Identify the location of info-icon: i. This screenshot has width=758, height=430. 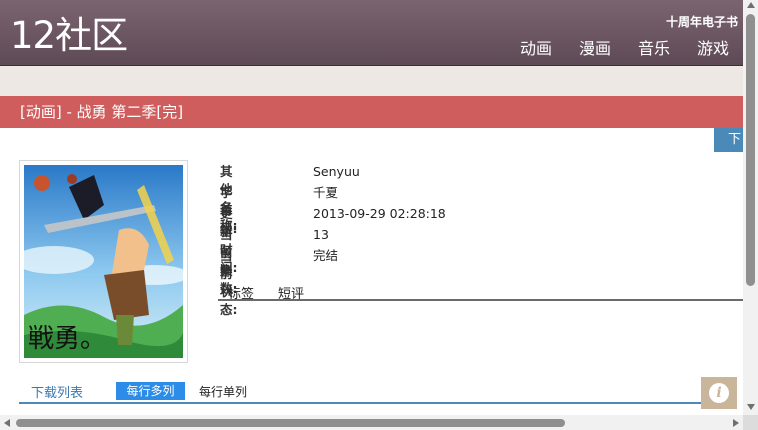
(719, 393).